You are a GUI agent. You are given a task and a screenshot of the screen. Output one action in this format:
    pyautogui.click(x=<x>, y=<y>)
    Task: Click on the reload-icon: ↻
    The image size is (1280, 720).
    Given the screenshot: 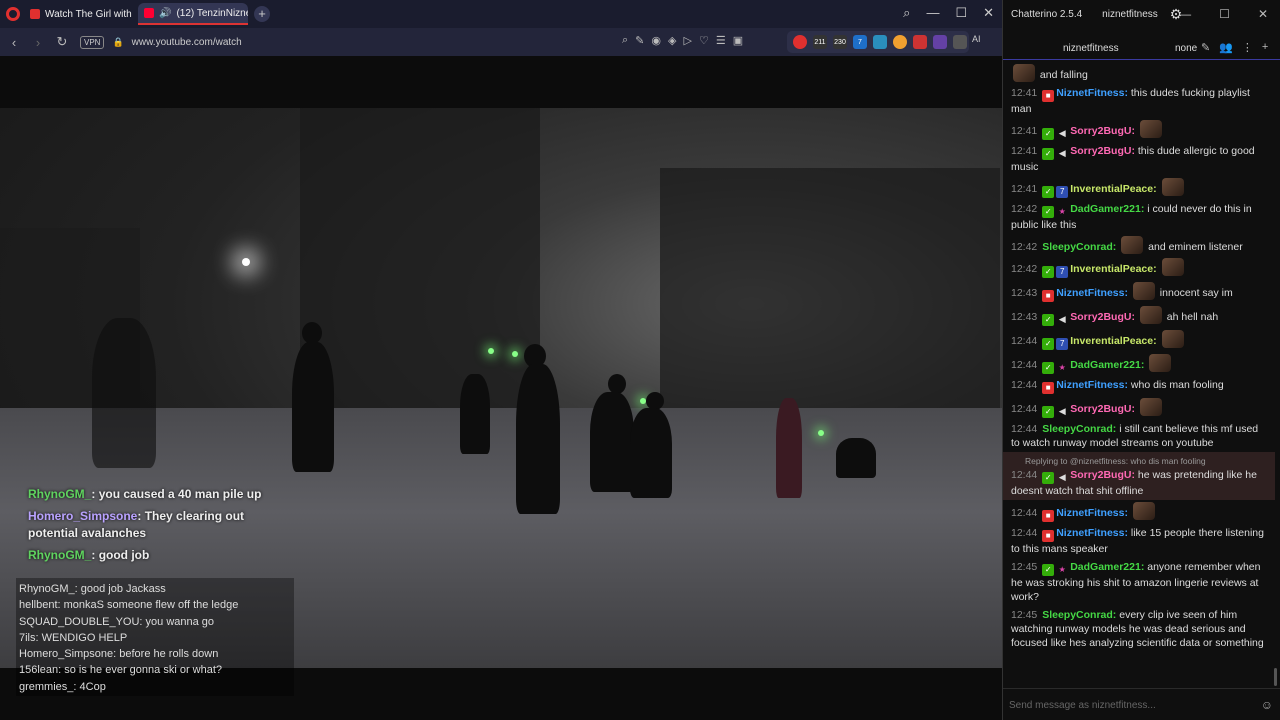 What is the action you would take?
    pyautogui.click(x=62, y=42)
    